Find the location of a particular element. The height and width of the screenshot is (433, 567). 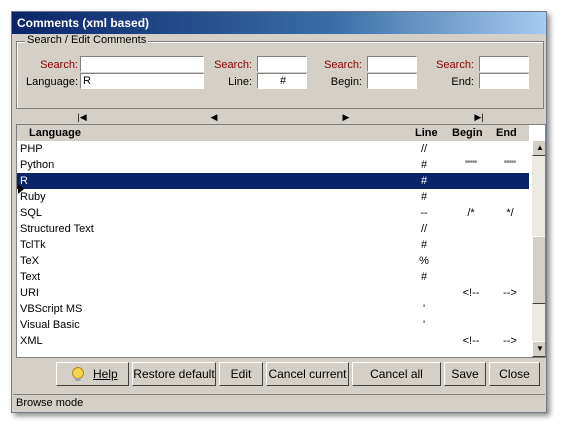

cancel-current-button: Cancel current is located at coordinates (307, 374).